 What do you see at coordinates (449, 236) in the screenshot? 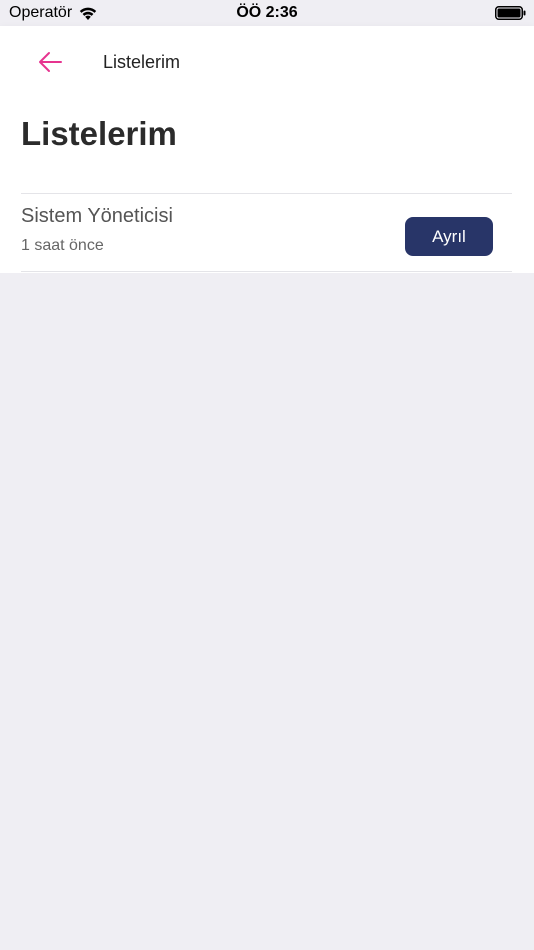
I see `leave-button: Ayrıl` at bounding box center [449, 236].